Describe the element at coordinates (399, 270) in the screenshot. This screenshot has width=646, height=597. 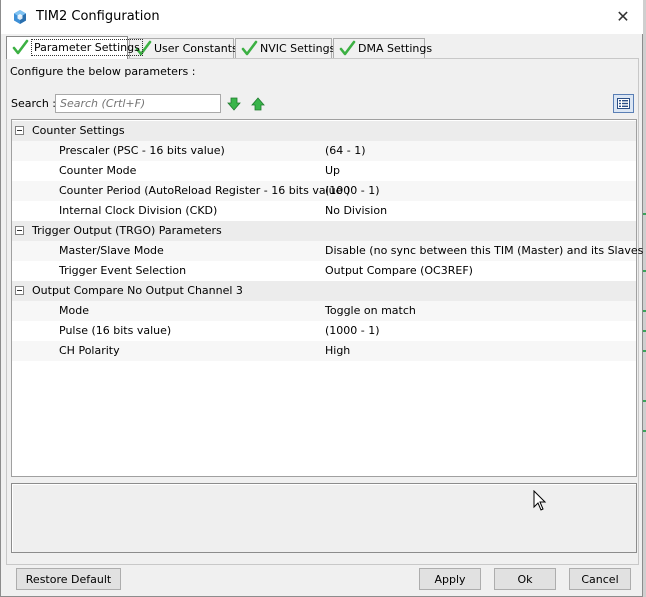
I see `param-value: Output Compare (OC3REF)` at that location.